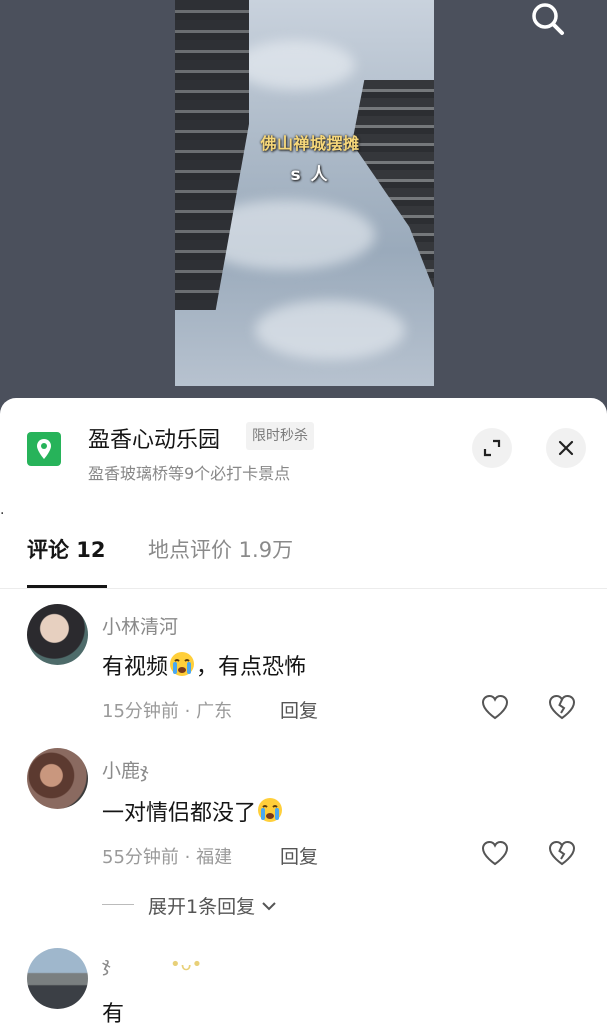  What do you see at coordinates (280, 436) in the screenshot?
I see `flash-sale-tag: 限时秒杀` at bounding box center [280, 436].